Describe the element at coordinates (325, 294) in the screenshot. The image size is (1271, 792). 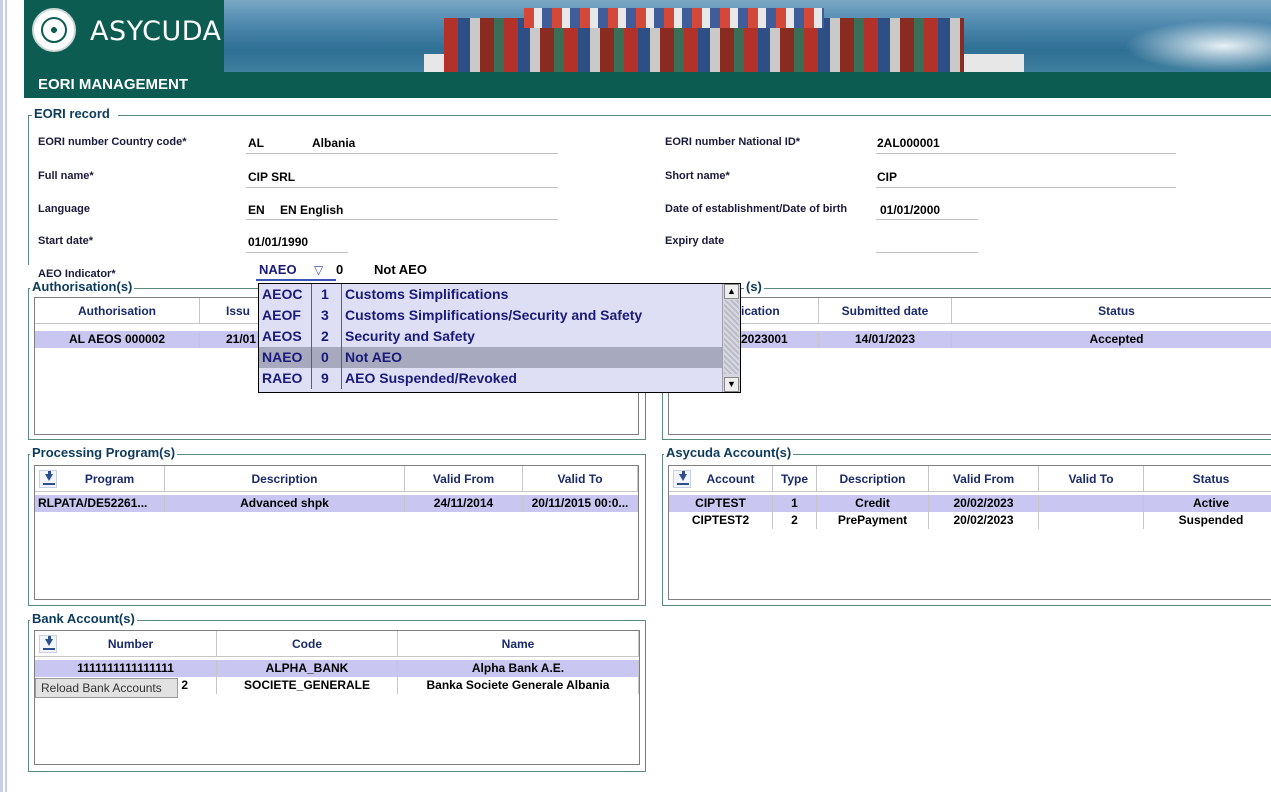
I see `option-num: 1` at that location.